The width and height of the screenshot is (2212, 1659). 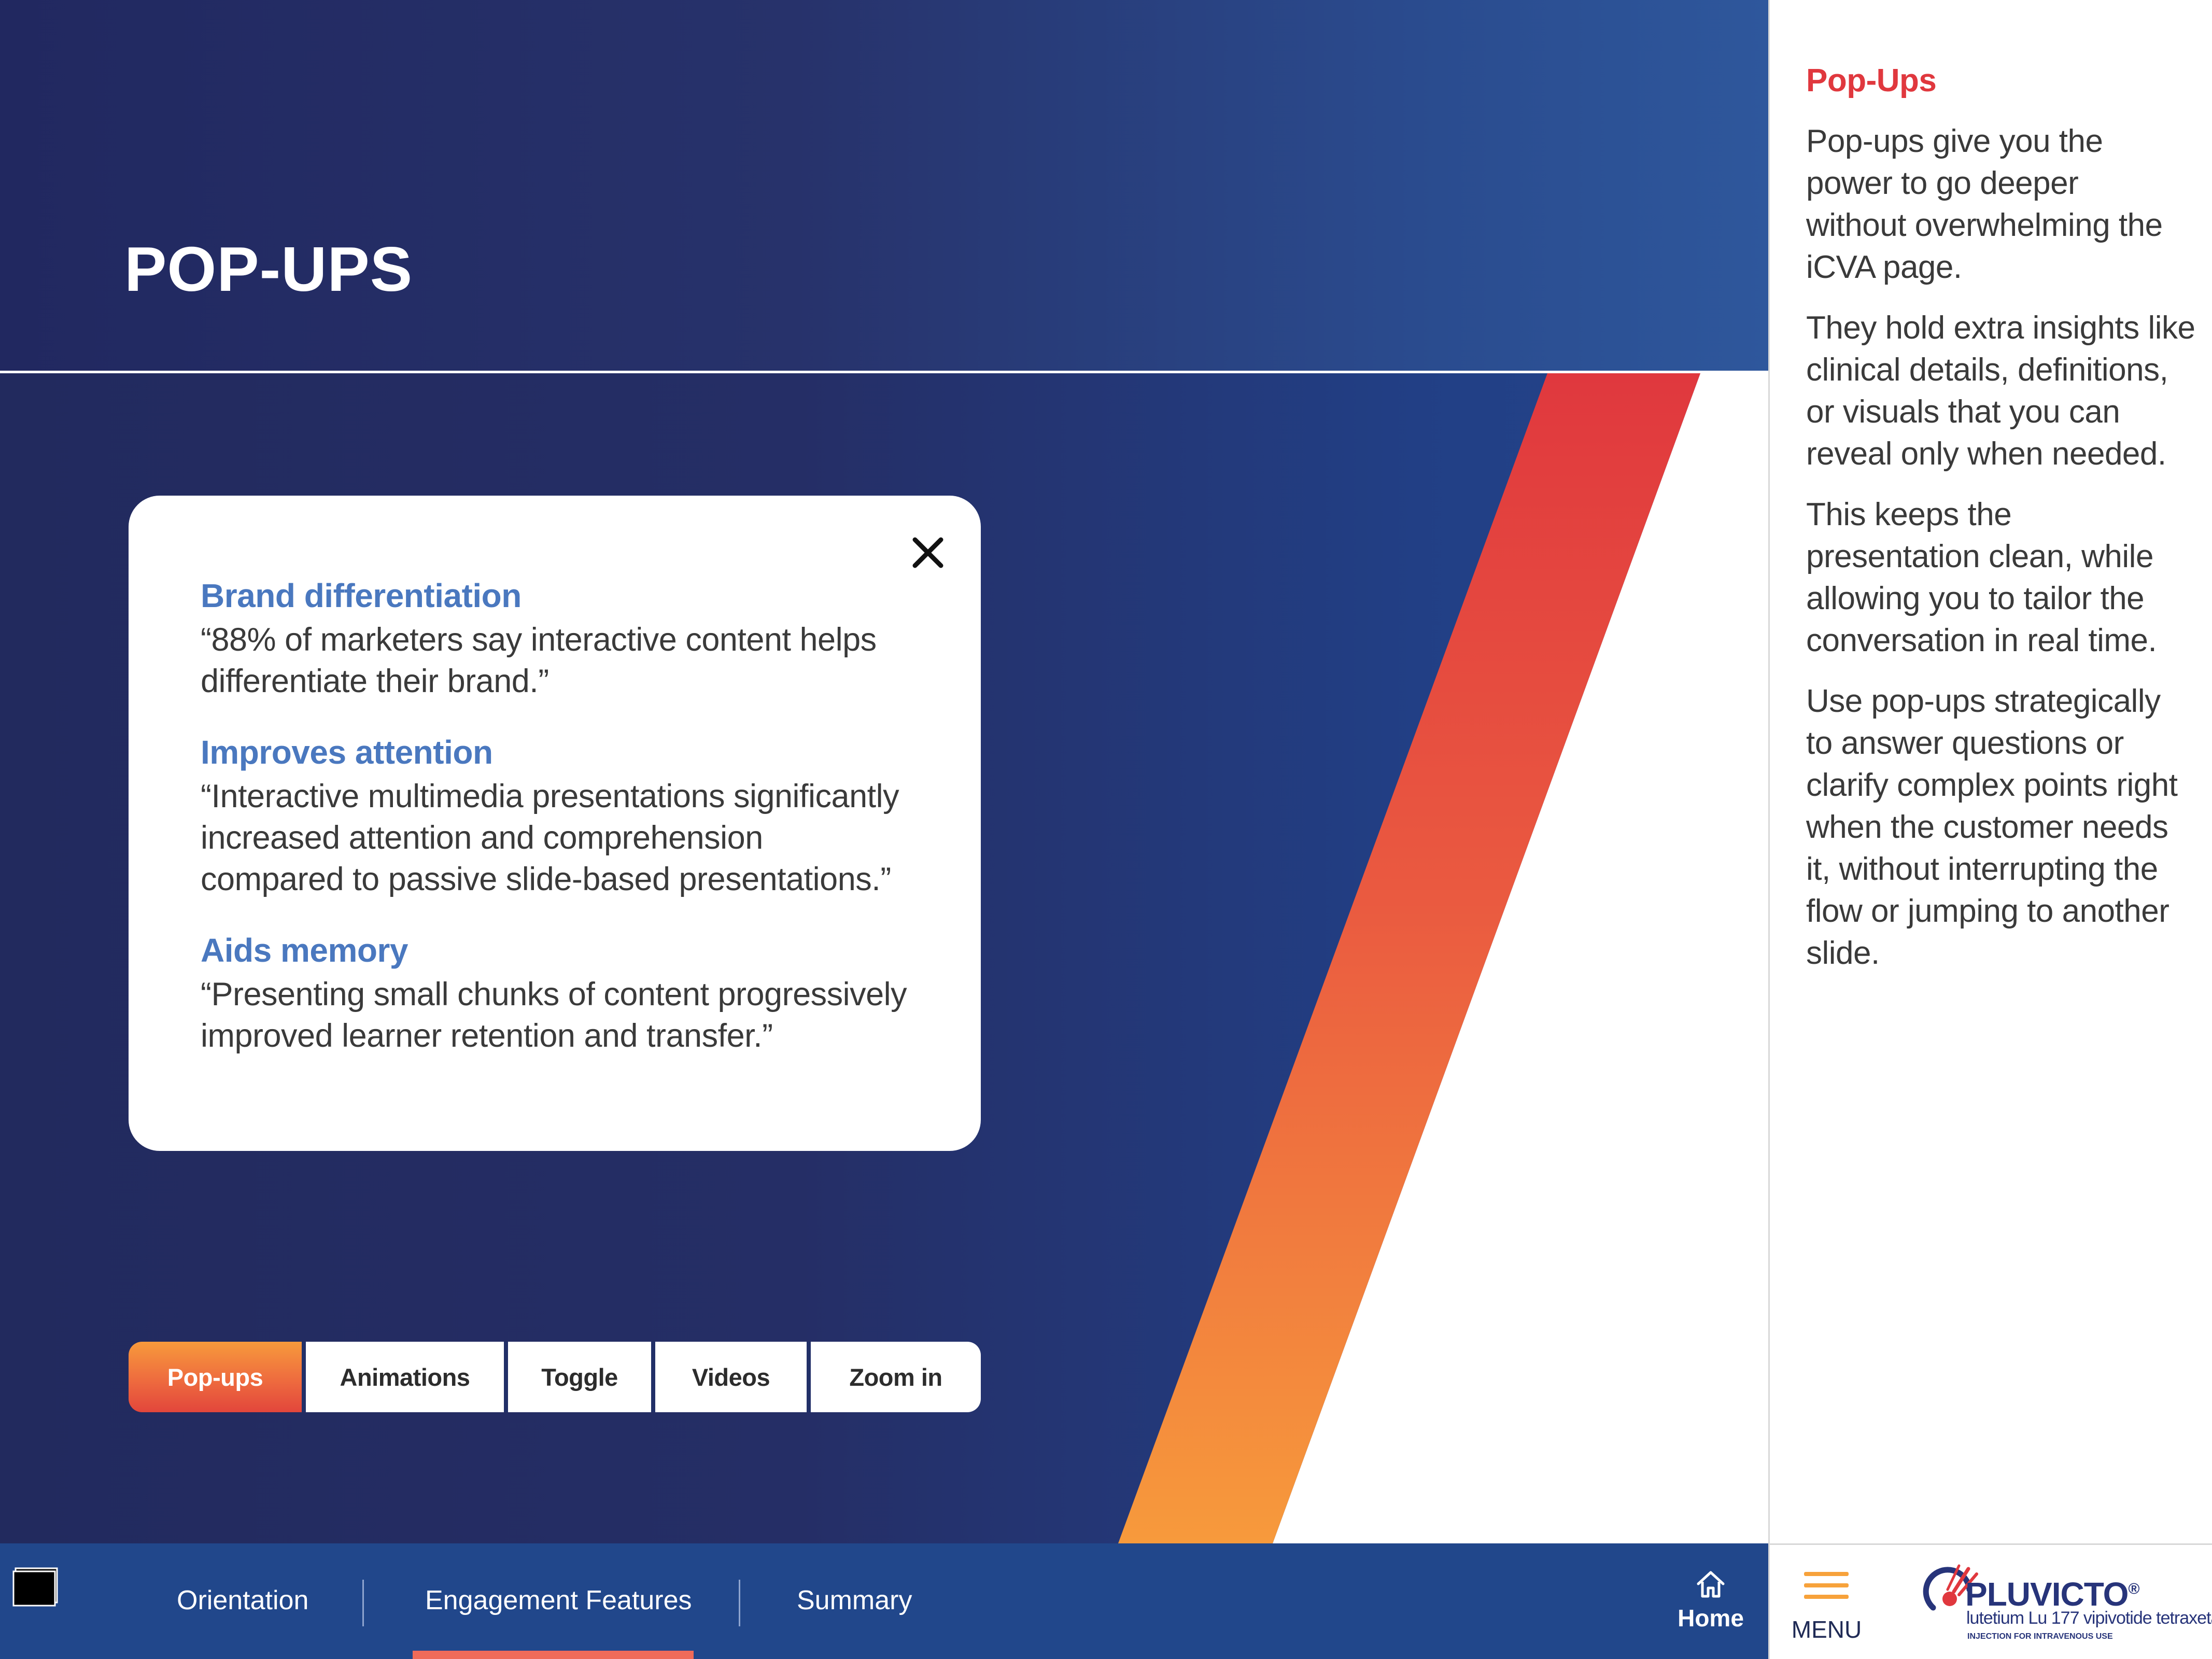 I want to click on home-icon, so click(x=1711, y=1584).